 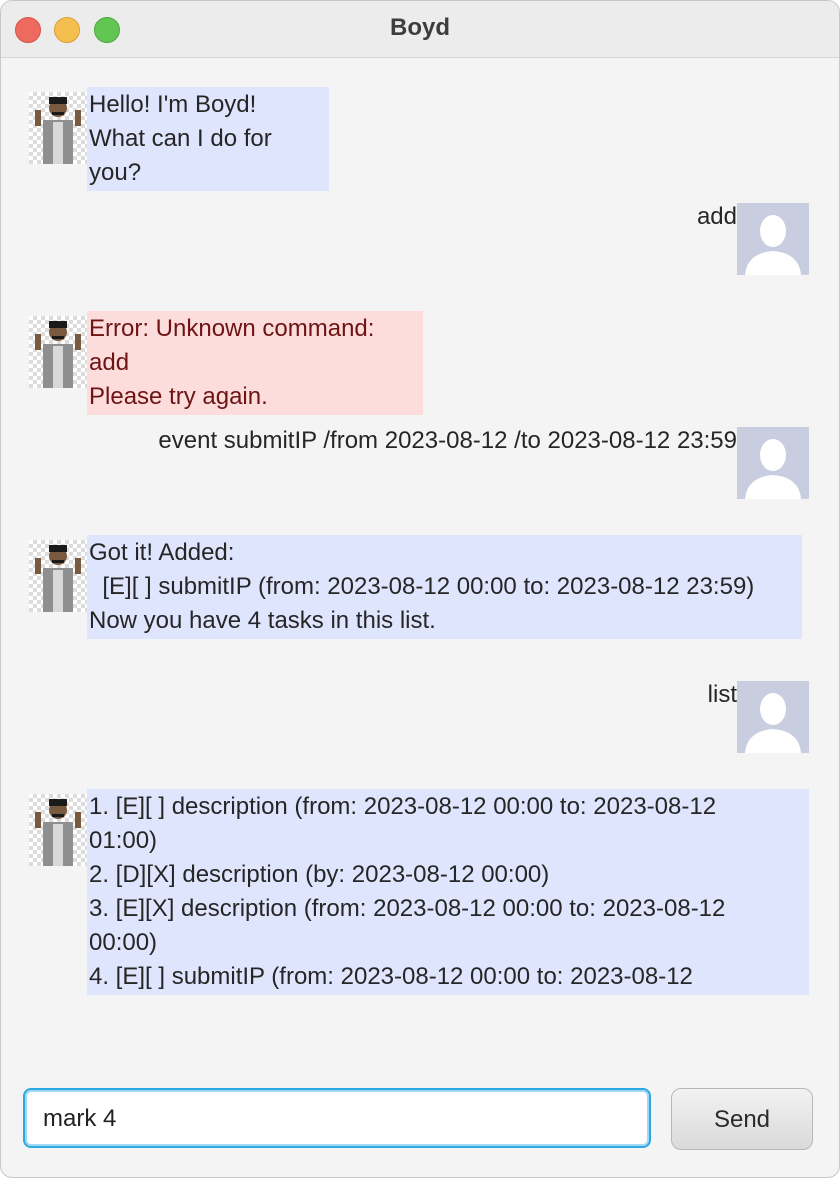 What do you see at coordinates (162, 552) in the screenshot?
I see `message-line: Got it! Added:` at bounding box center [162, 552].